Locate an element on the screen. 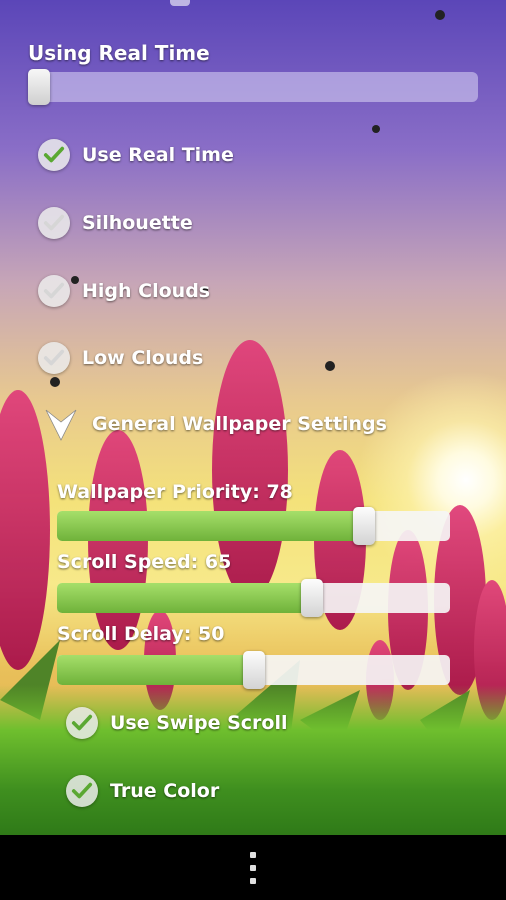  real-time-slider-thumb is located at coordinates (39, 87).